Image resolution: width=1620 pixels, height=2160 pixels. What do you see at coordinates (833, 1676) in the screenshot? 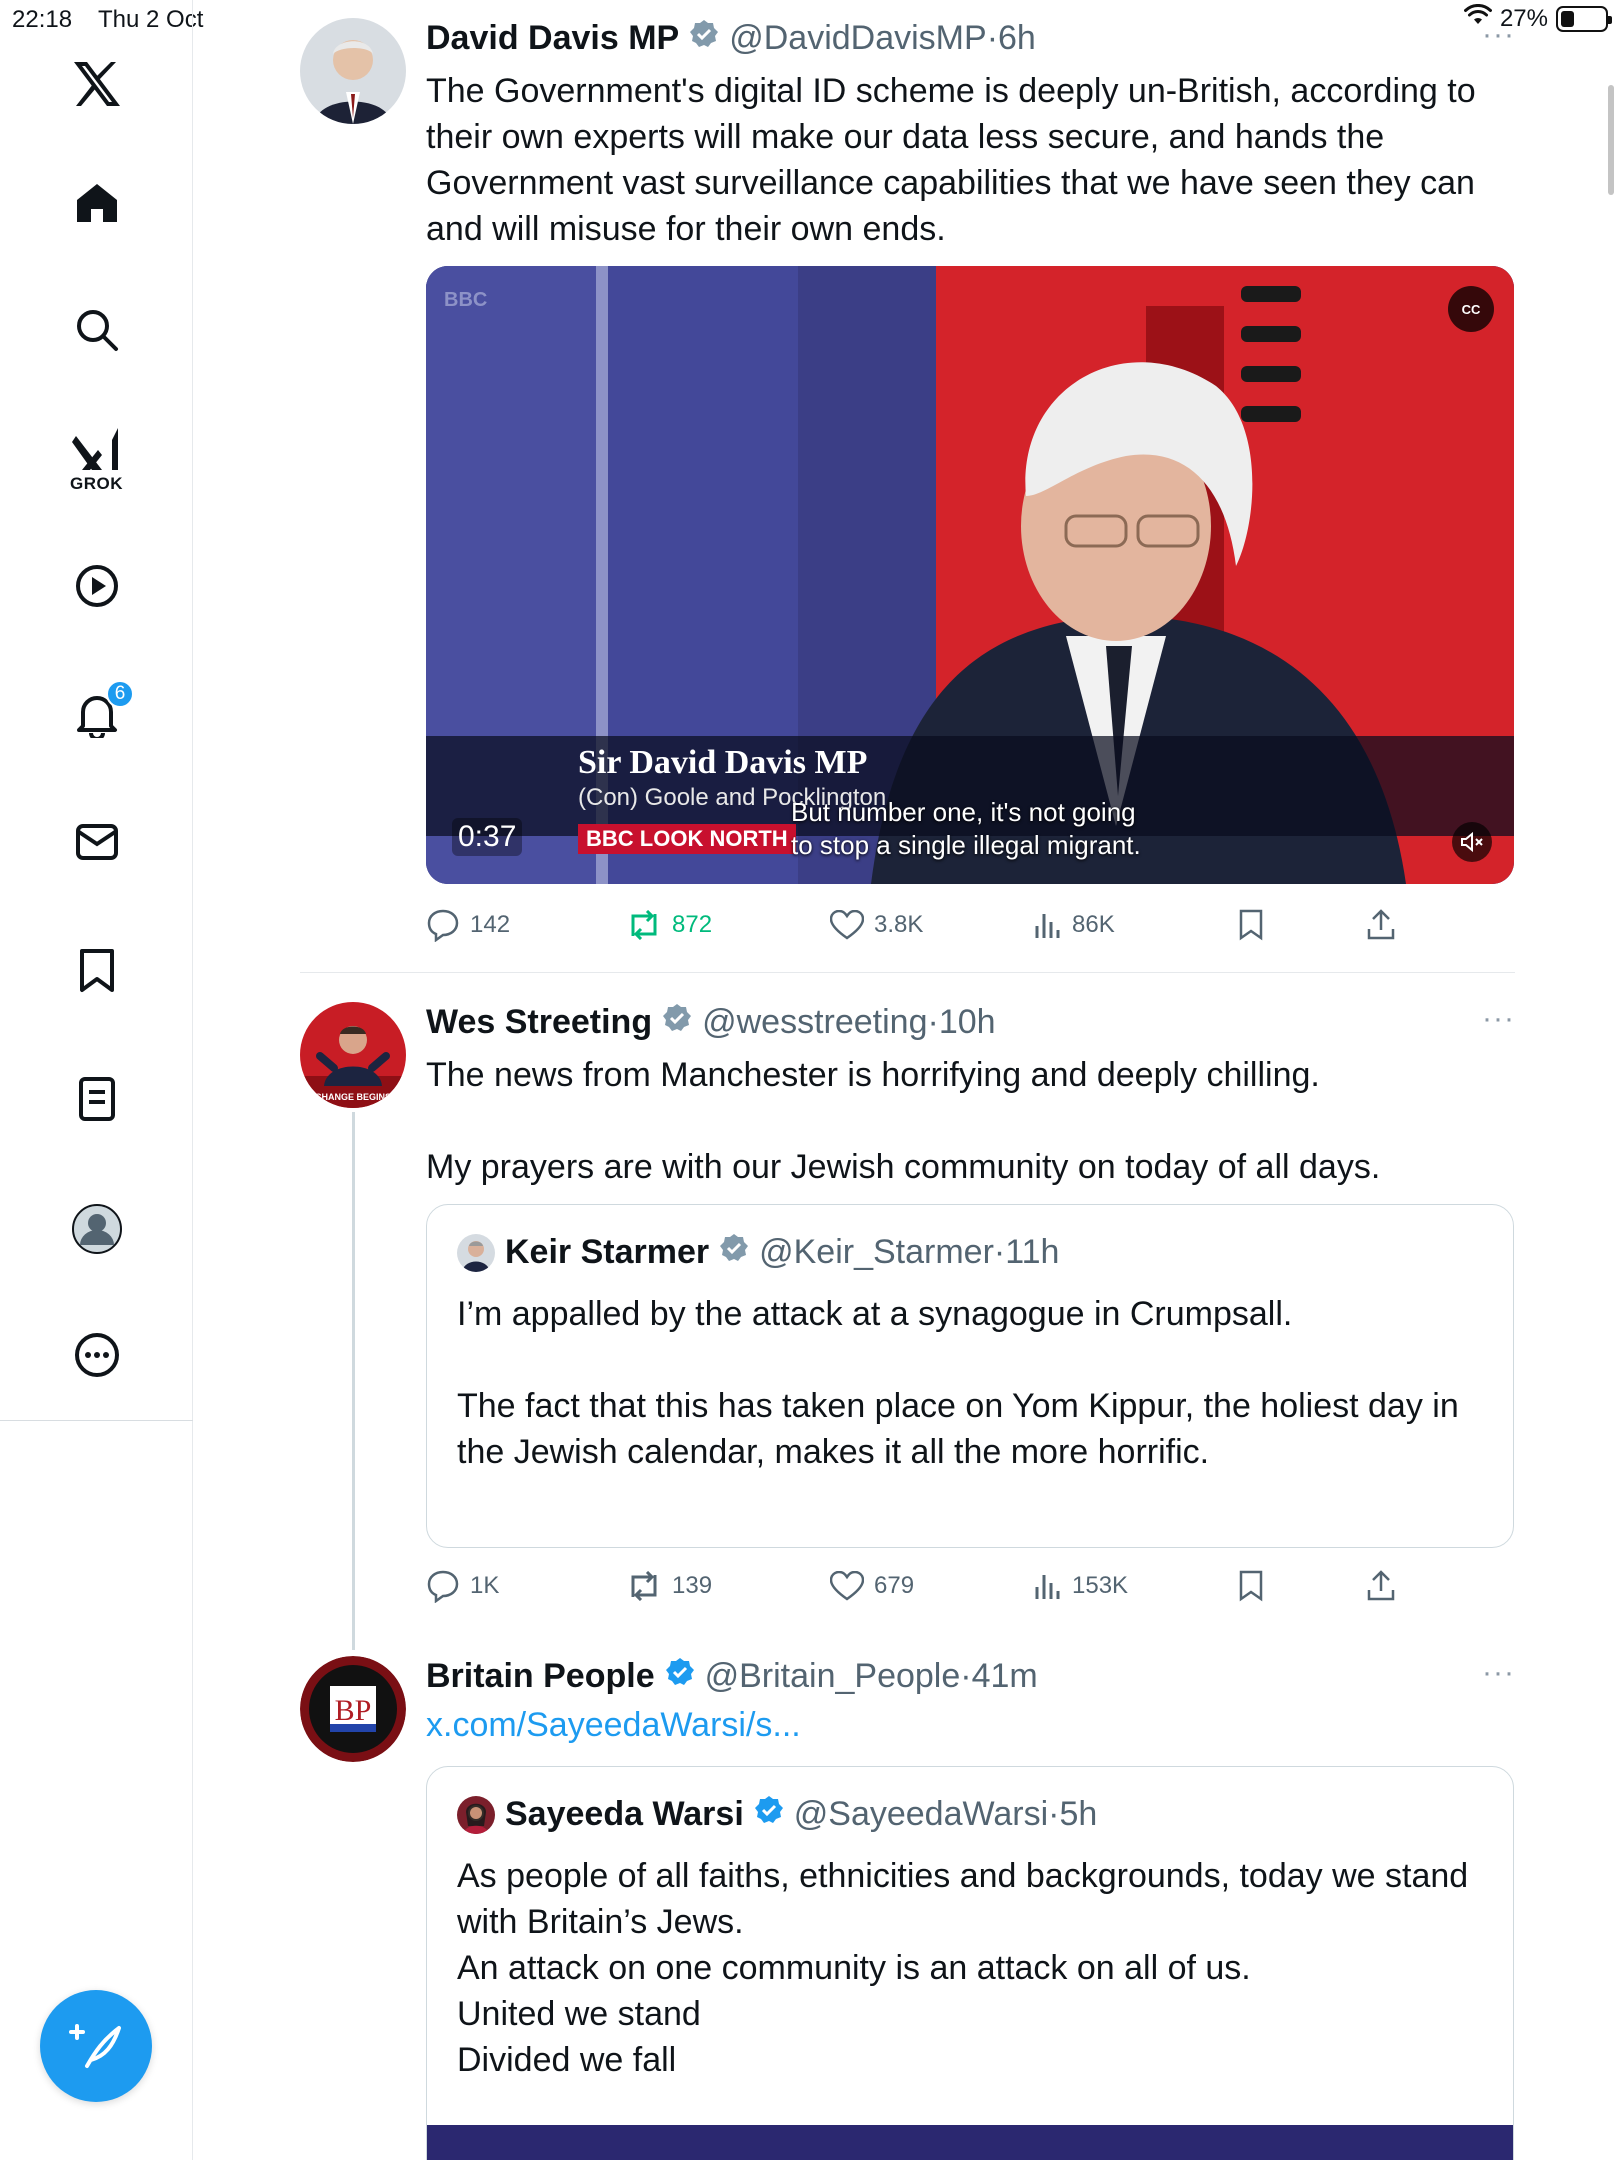
I see `author-handle: @Britain_People` at bounding box center [833, 1676].